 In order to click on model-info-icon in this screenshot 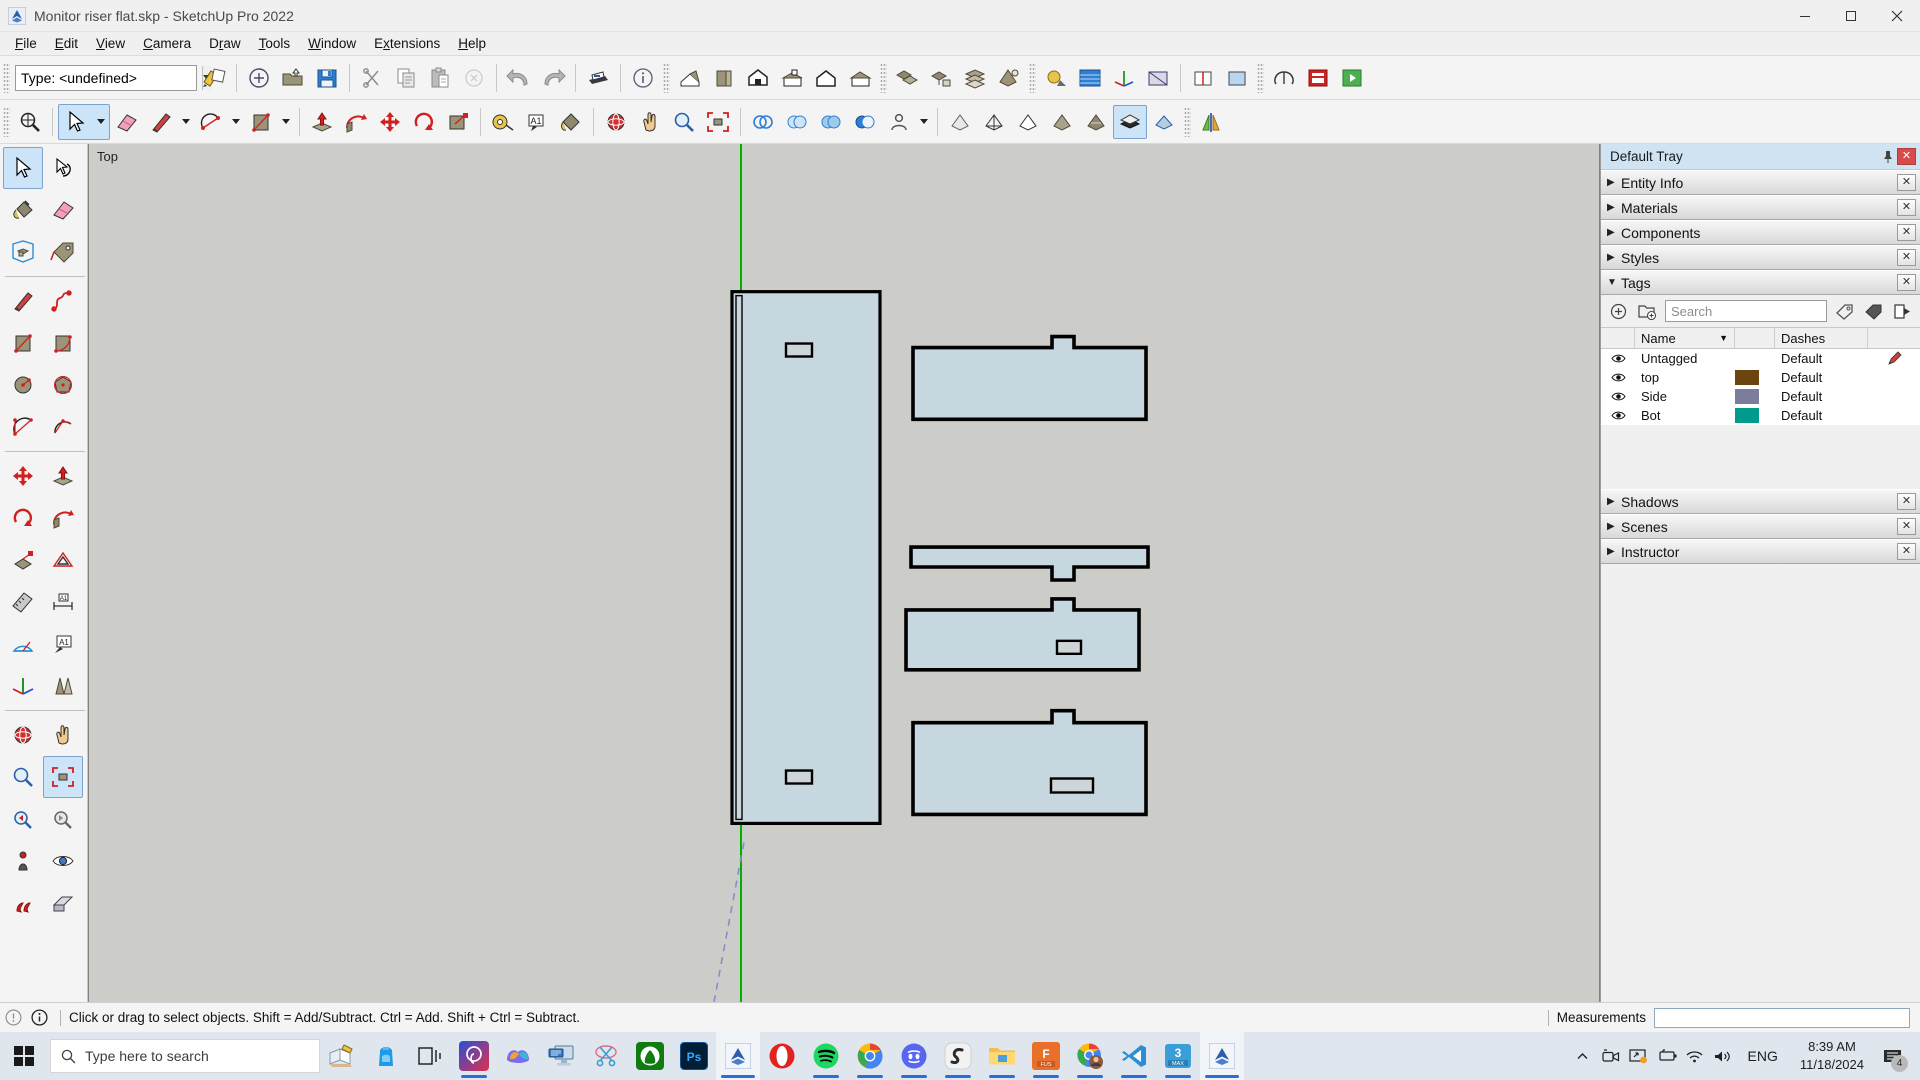, I will do `click(643, 78)`.